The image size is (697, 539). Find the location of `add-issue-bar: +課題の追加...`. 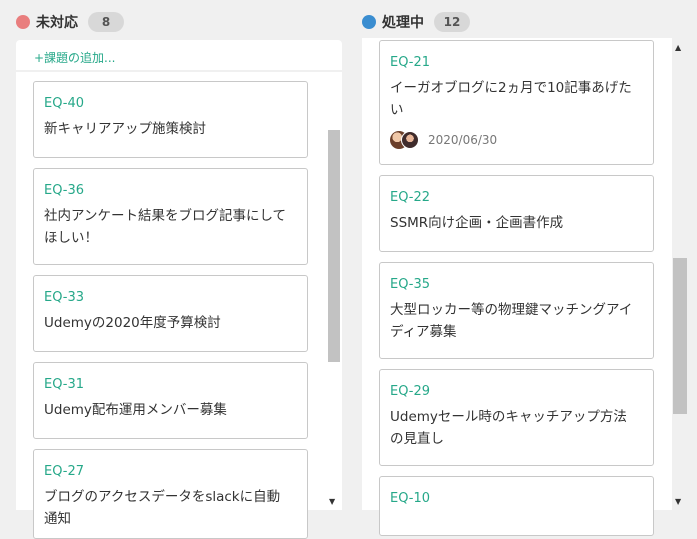

add-issue-bar: +課題の追加... is located at coordinates (179, 55).